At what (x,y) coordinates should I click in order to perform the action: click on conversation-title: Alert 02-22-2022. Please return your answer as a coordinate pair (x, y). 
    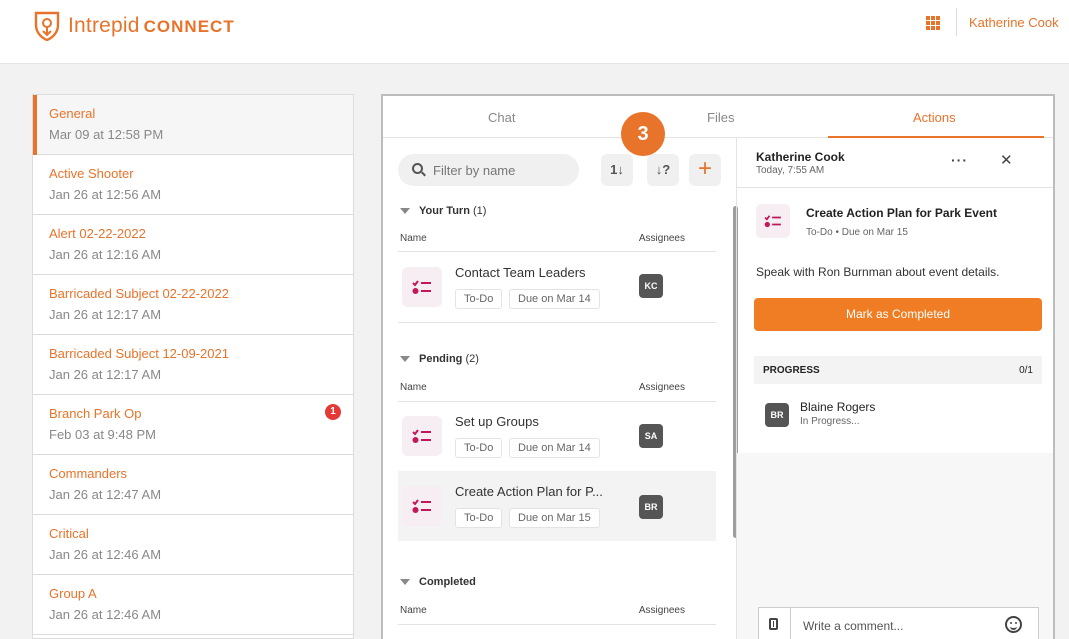
    Looking at the image, I should click on (97, 233).